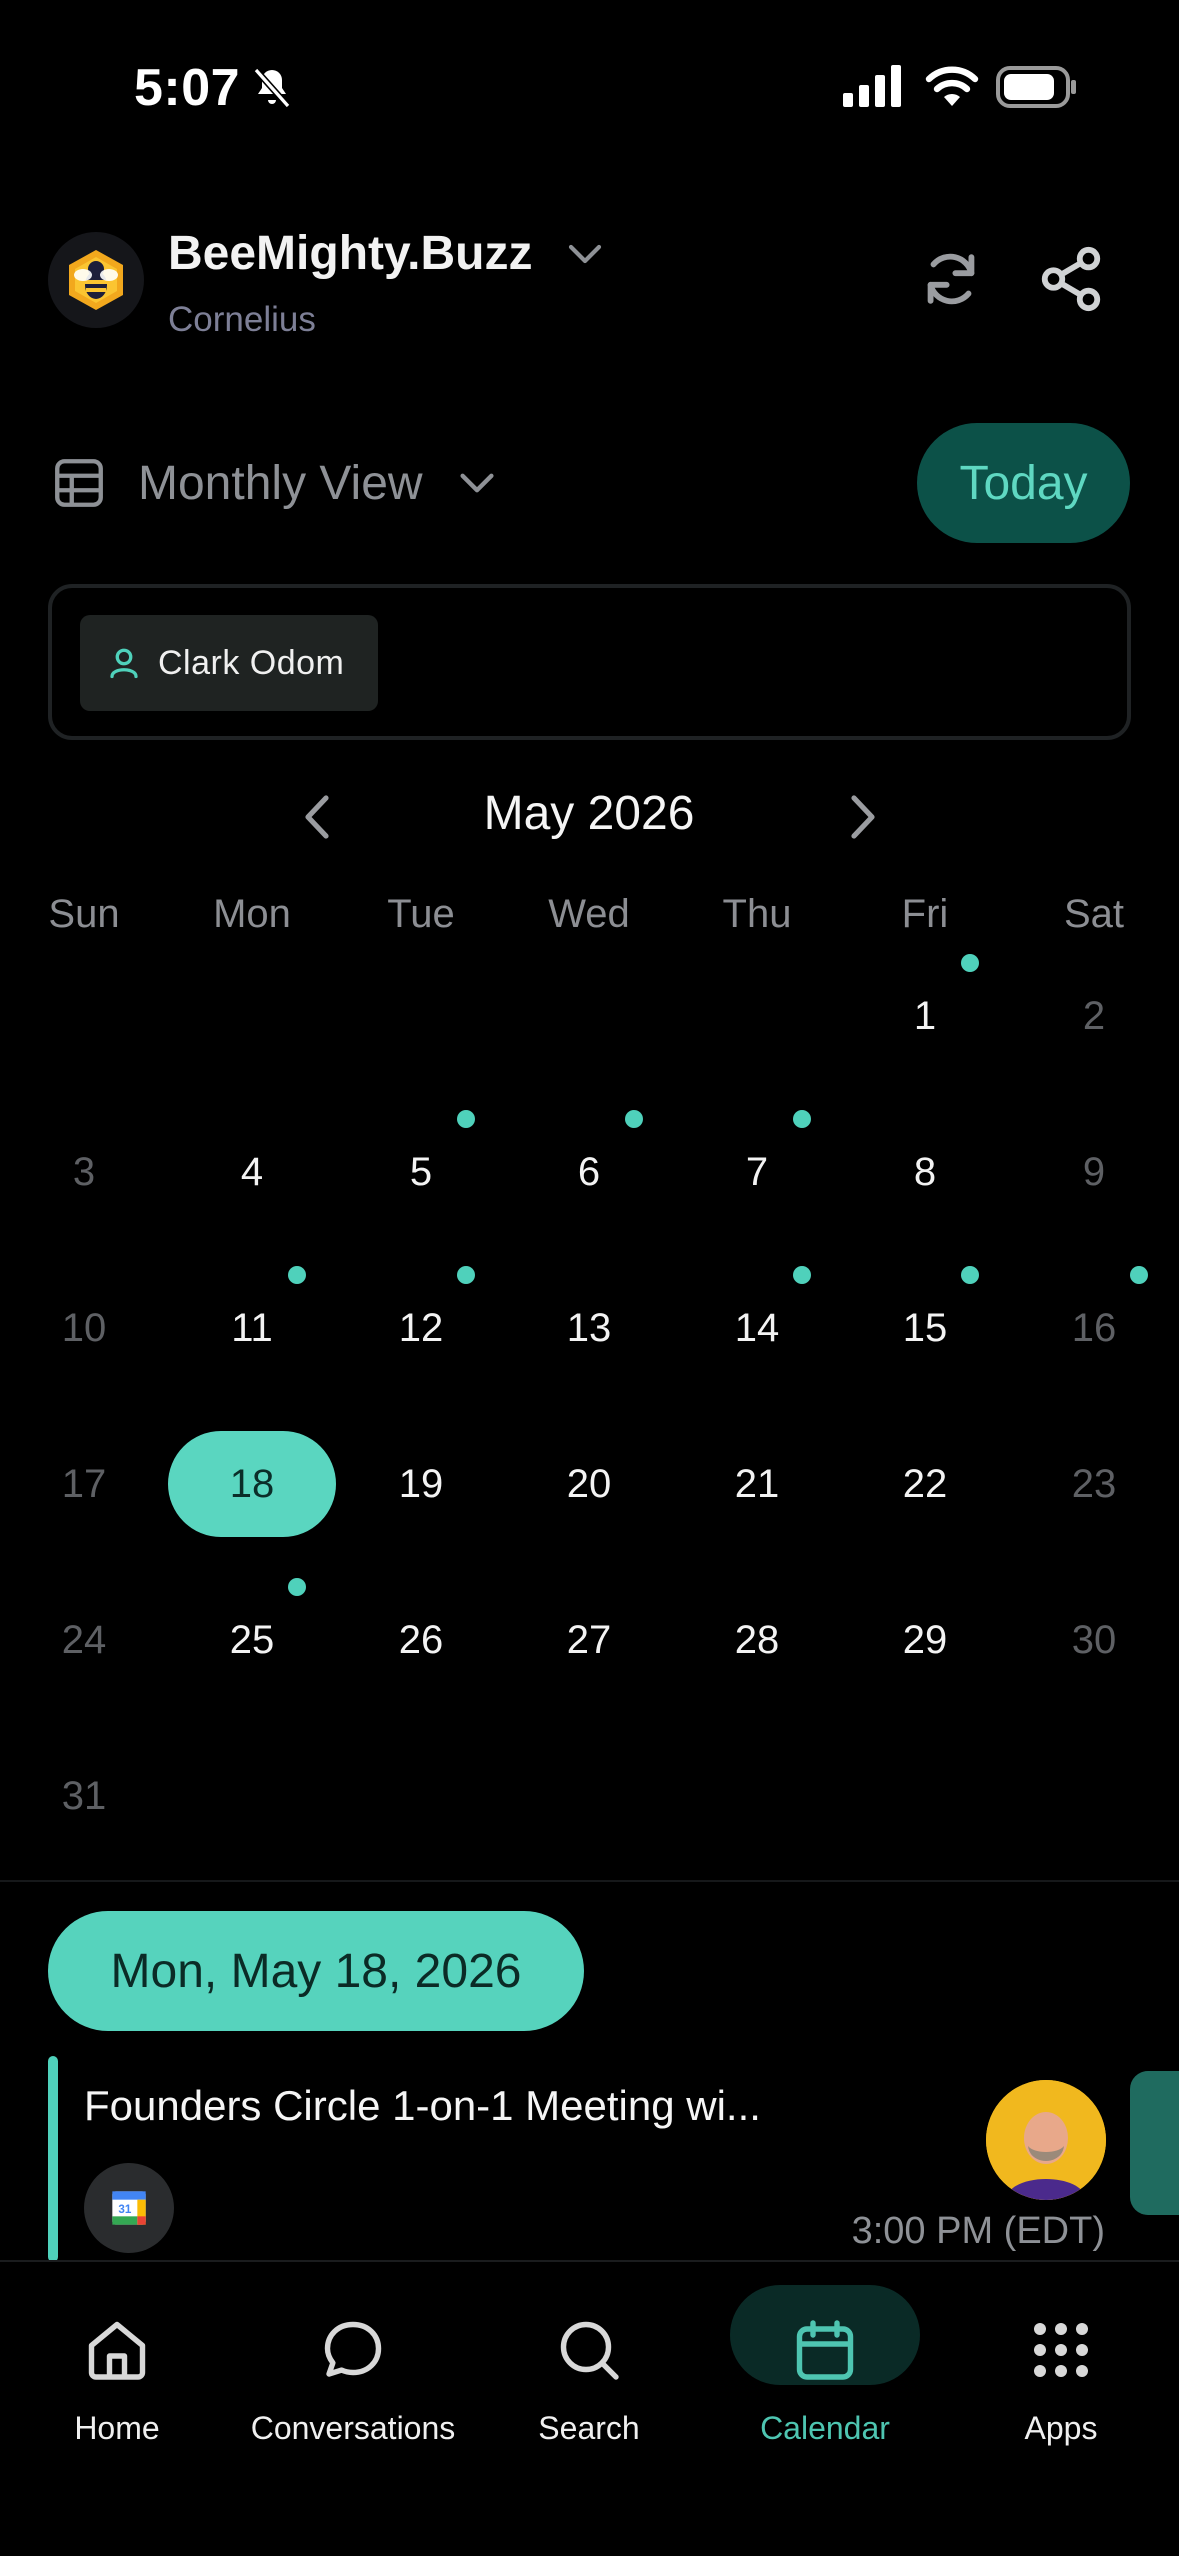 Image resolution: width=1179 pixels, height=2556 pixels. Describe the element at coordinates (117, 2388) in the screenshot. I see `nav-home: Home` at that location.